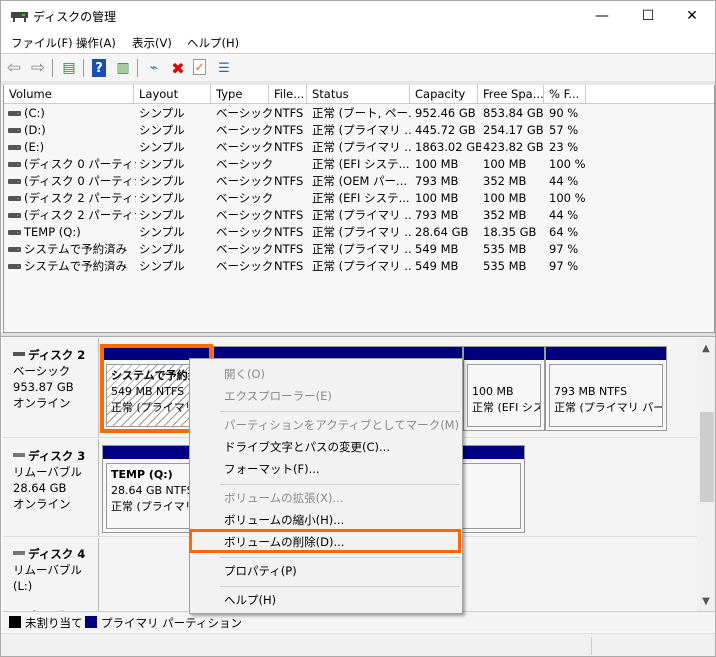 This screenshot has width=716, height=657. Describe the element at coordinates (15, 622) in the screenshot. I see `unallocated-swatch` at that location.